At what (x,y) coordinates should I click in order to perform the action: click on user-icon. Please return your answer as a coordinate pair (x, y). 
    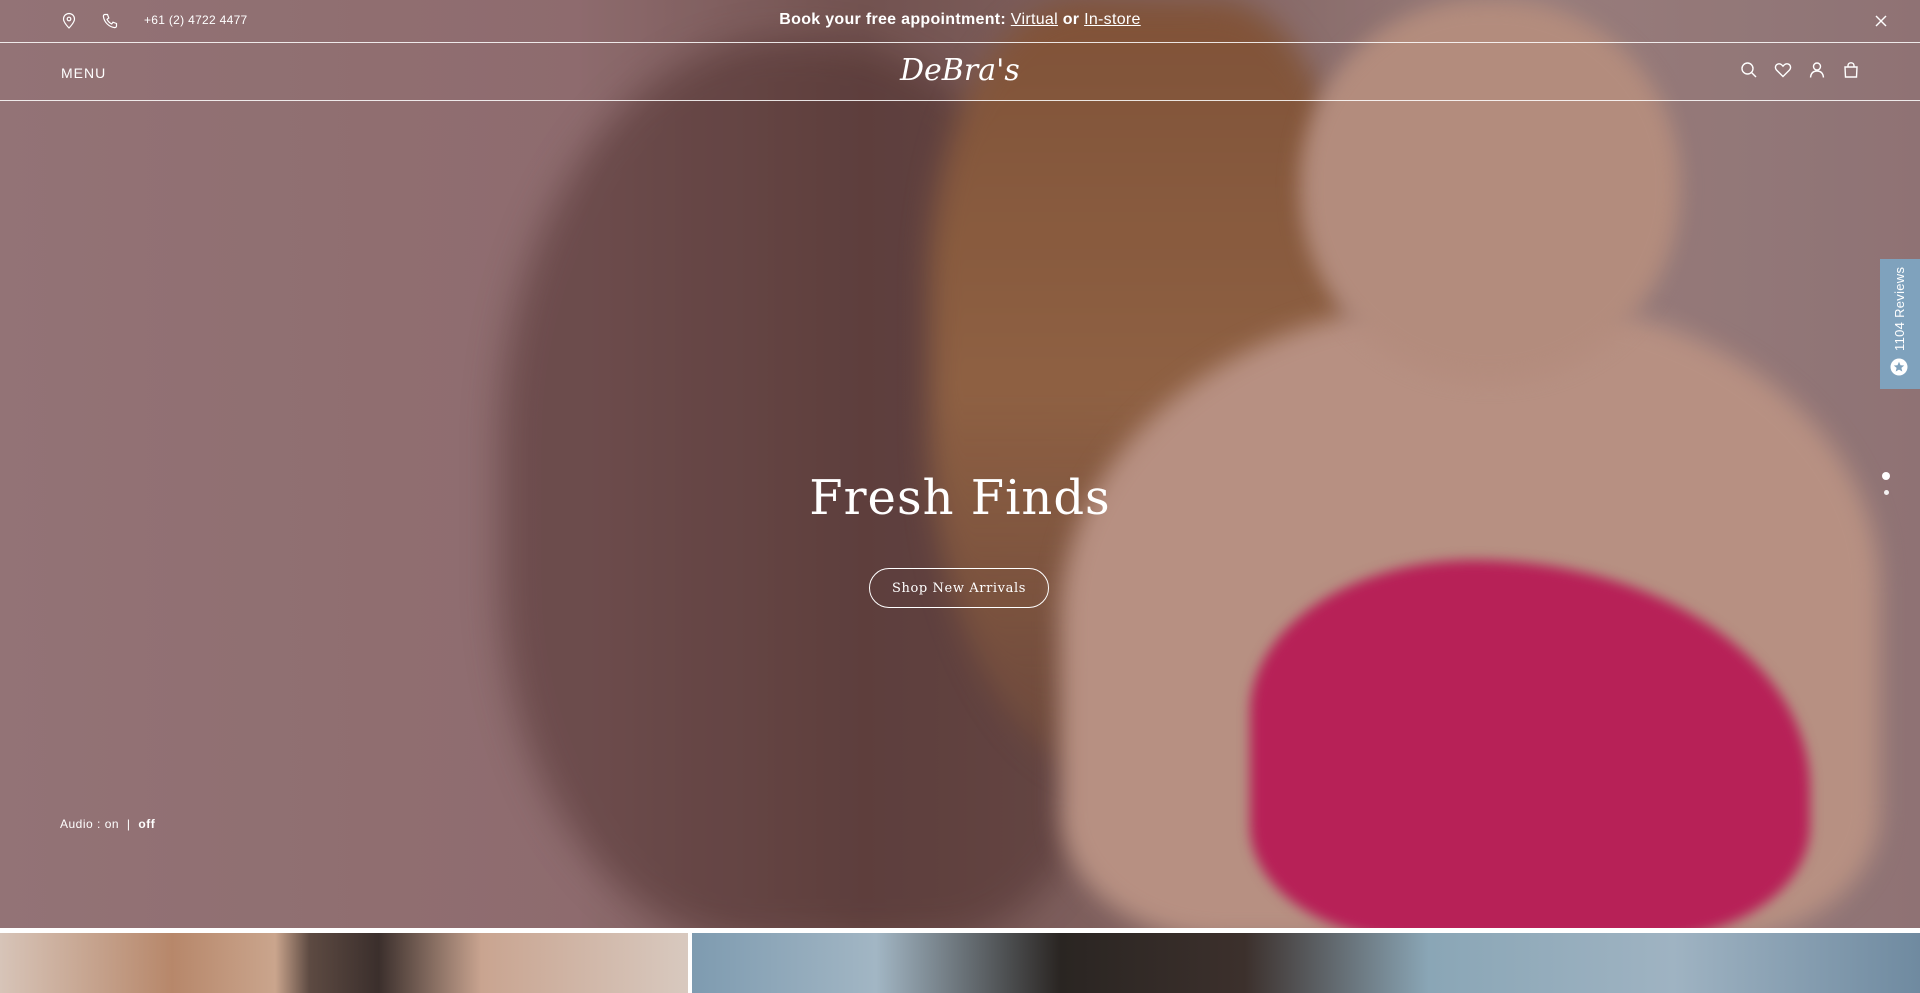
    Looking at the image, I should click on (1817, 70).